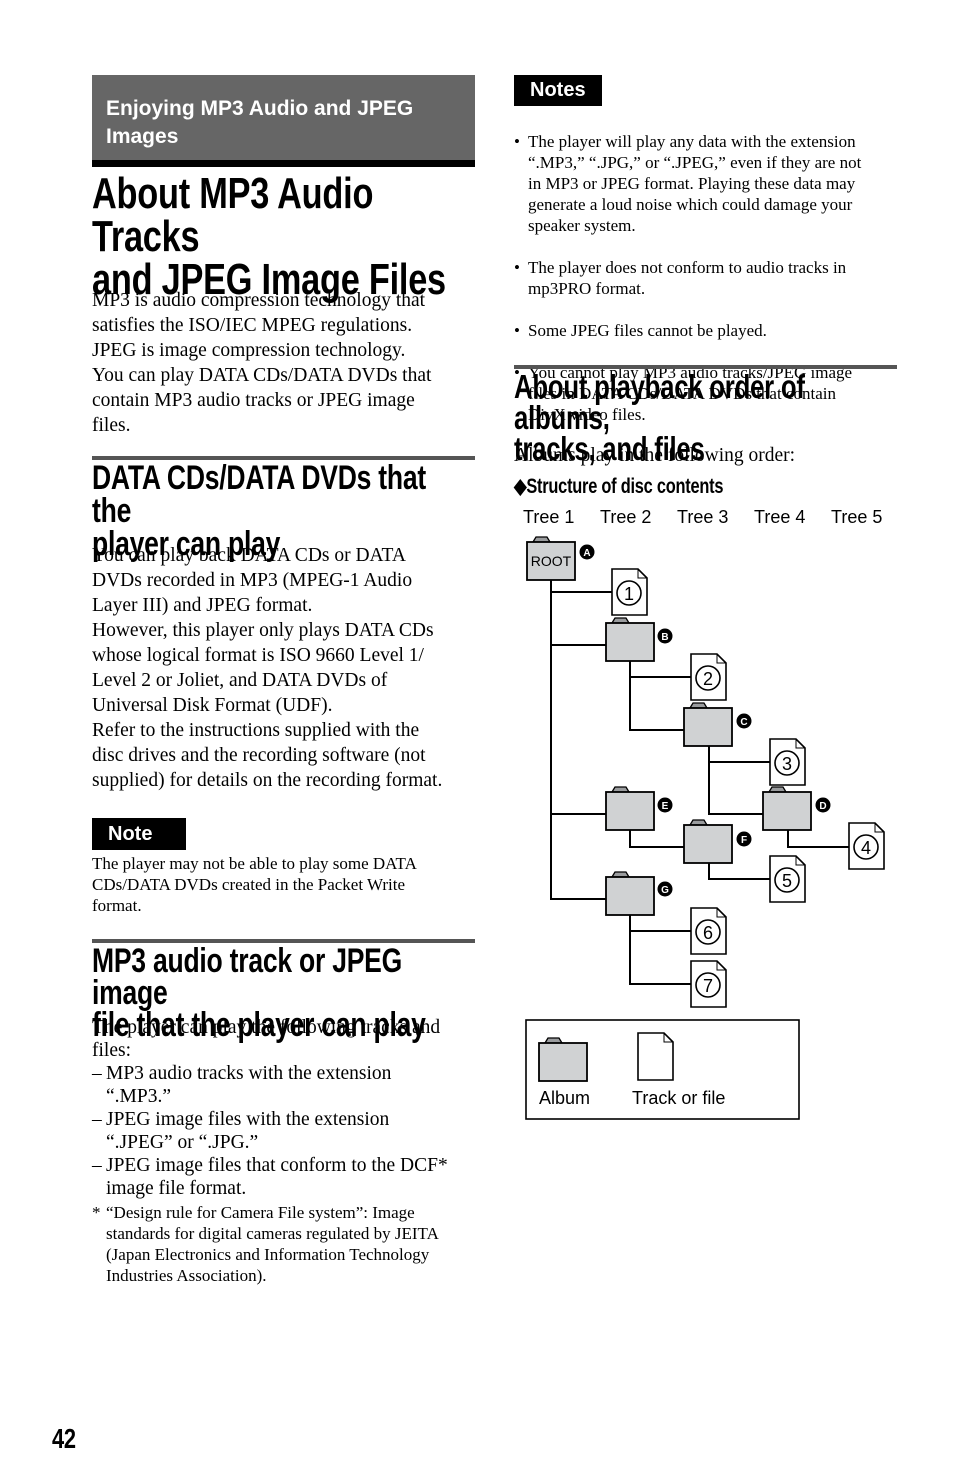 This screenshot has width=954, height=1483. What do you see at coordinates (678, 1098) in the screenshot?
I see `legend-track-label: Track or file` at bounding box center [678, 1098].